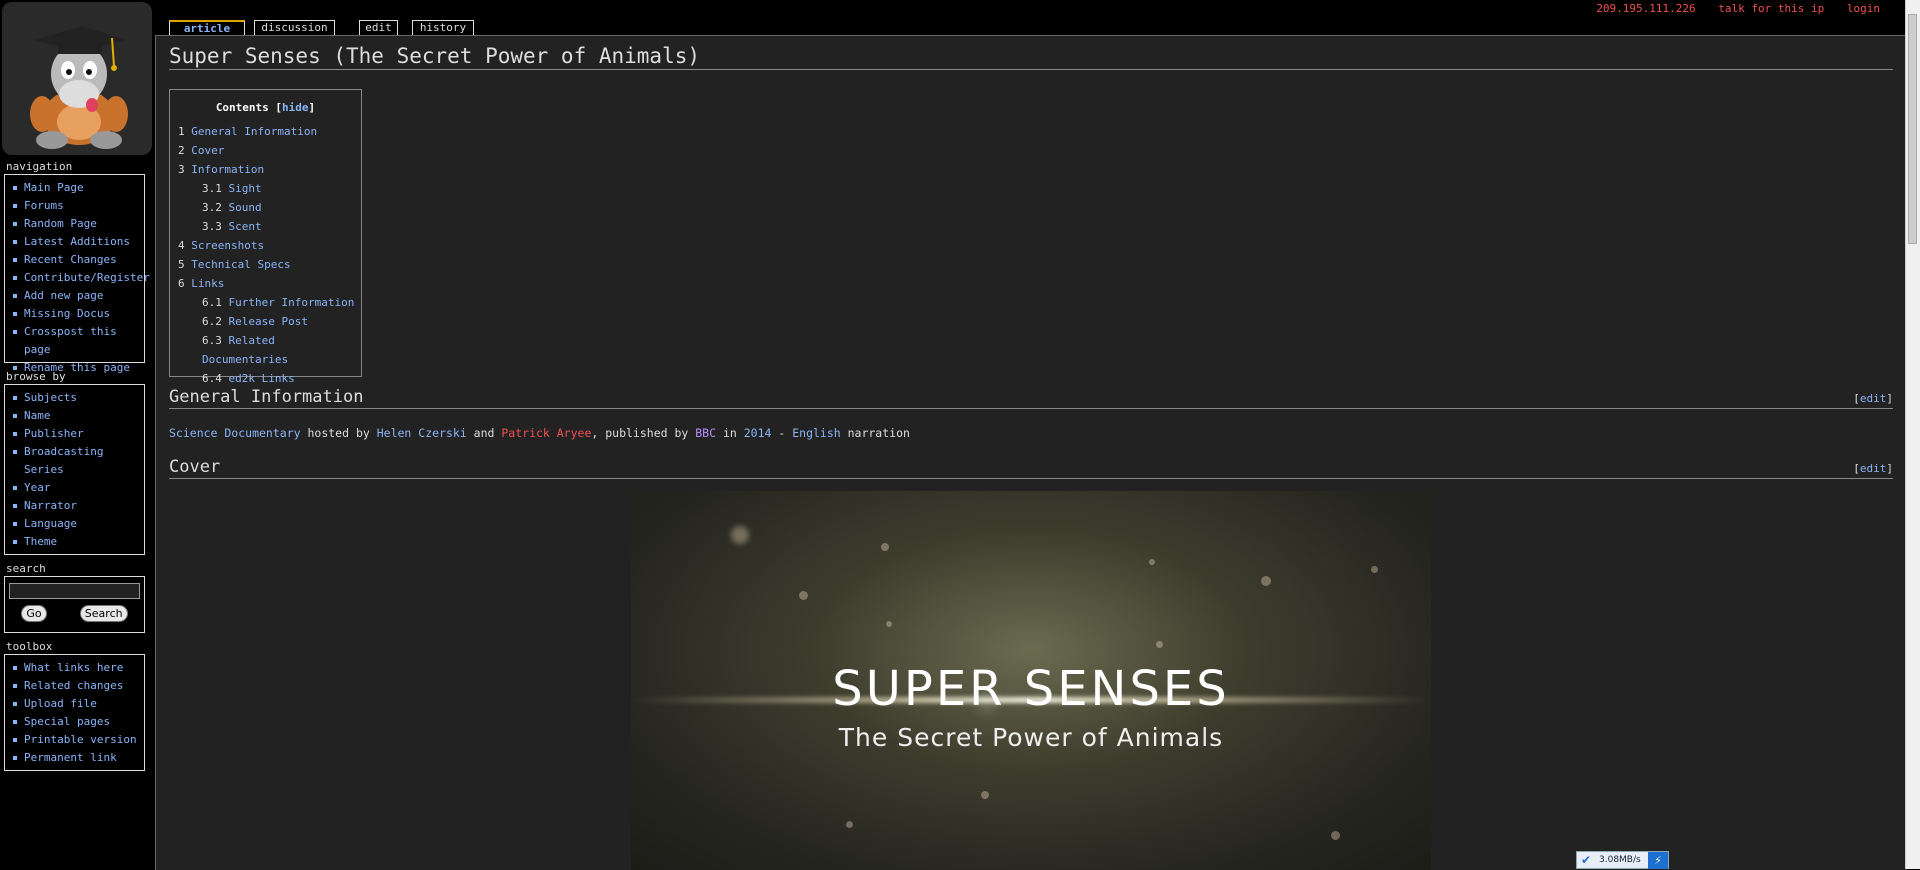 The width and height of the screenshot is (1920, 870). I want to click on nav-item: Recent Changes, so click(77, 260).